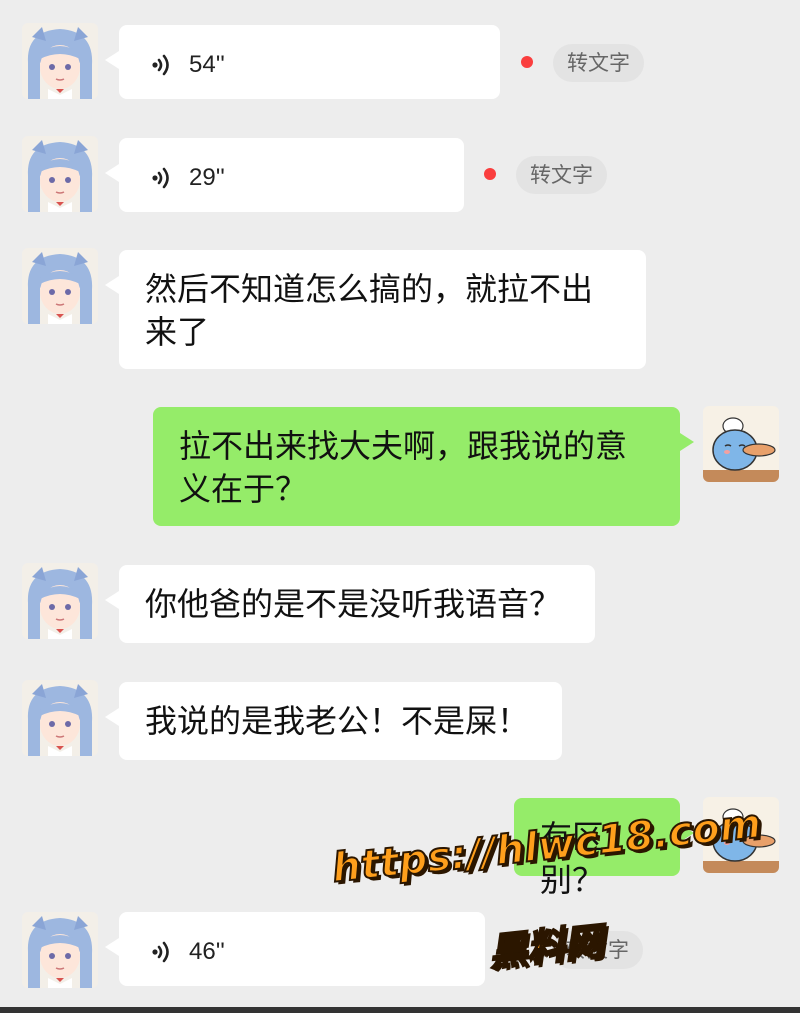  I want to click on chef-cat-avatar-icon, so click(741, 444).